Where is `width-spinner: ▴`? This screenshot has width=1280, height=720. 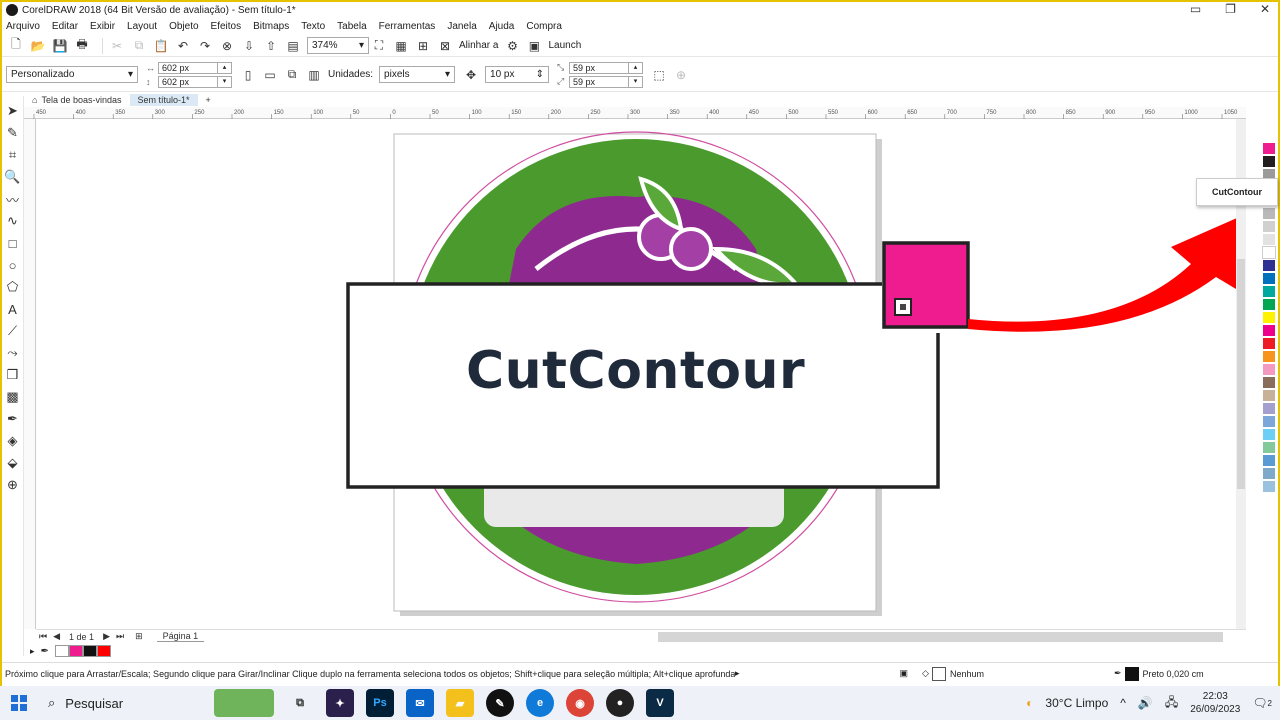 width-spinner: ▴ is located at coordinates (225, 67).